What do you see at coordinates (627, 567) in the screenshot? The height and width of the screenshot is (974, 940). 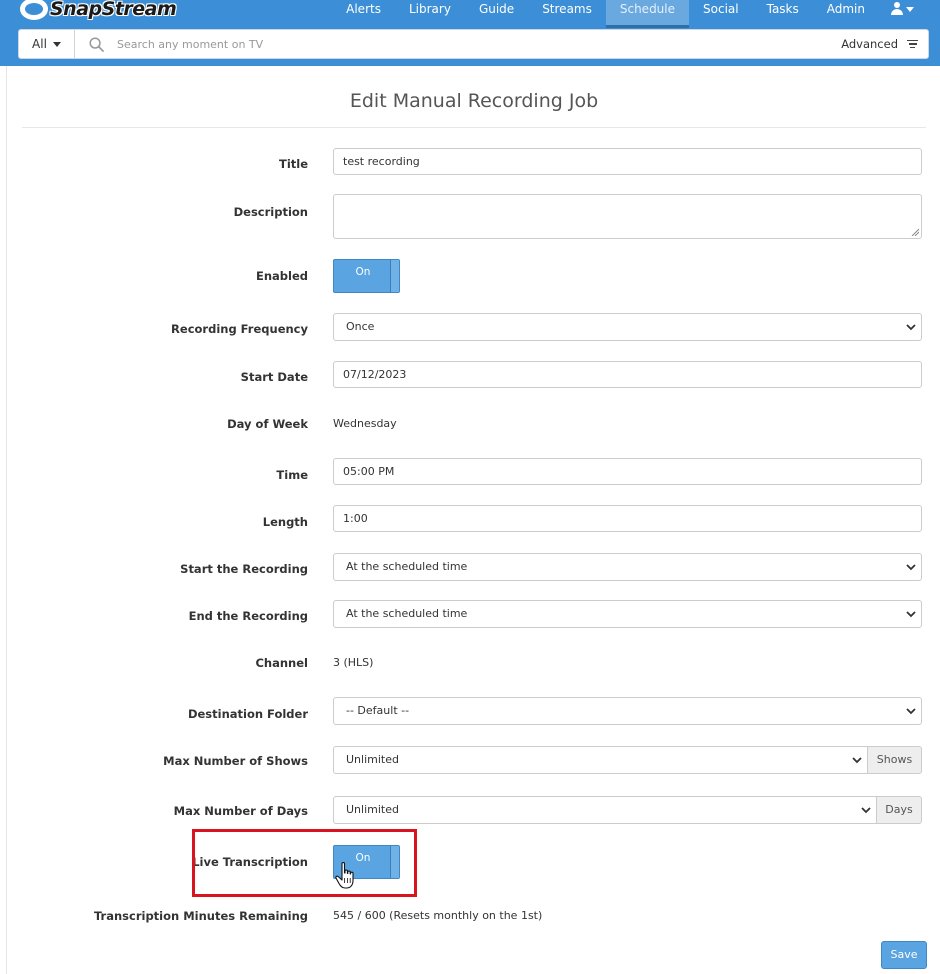 I see `start-recording-select: At the scheduled time` at bounding box center [627, 567].